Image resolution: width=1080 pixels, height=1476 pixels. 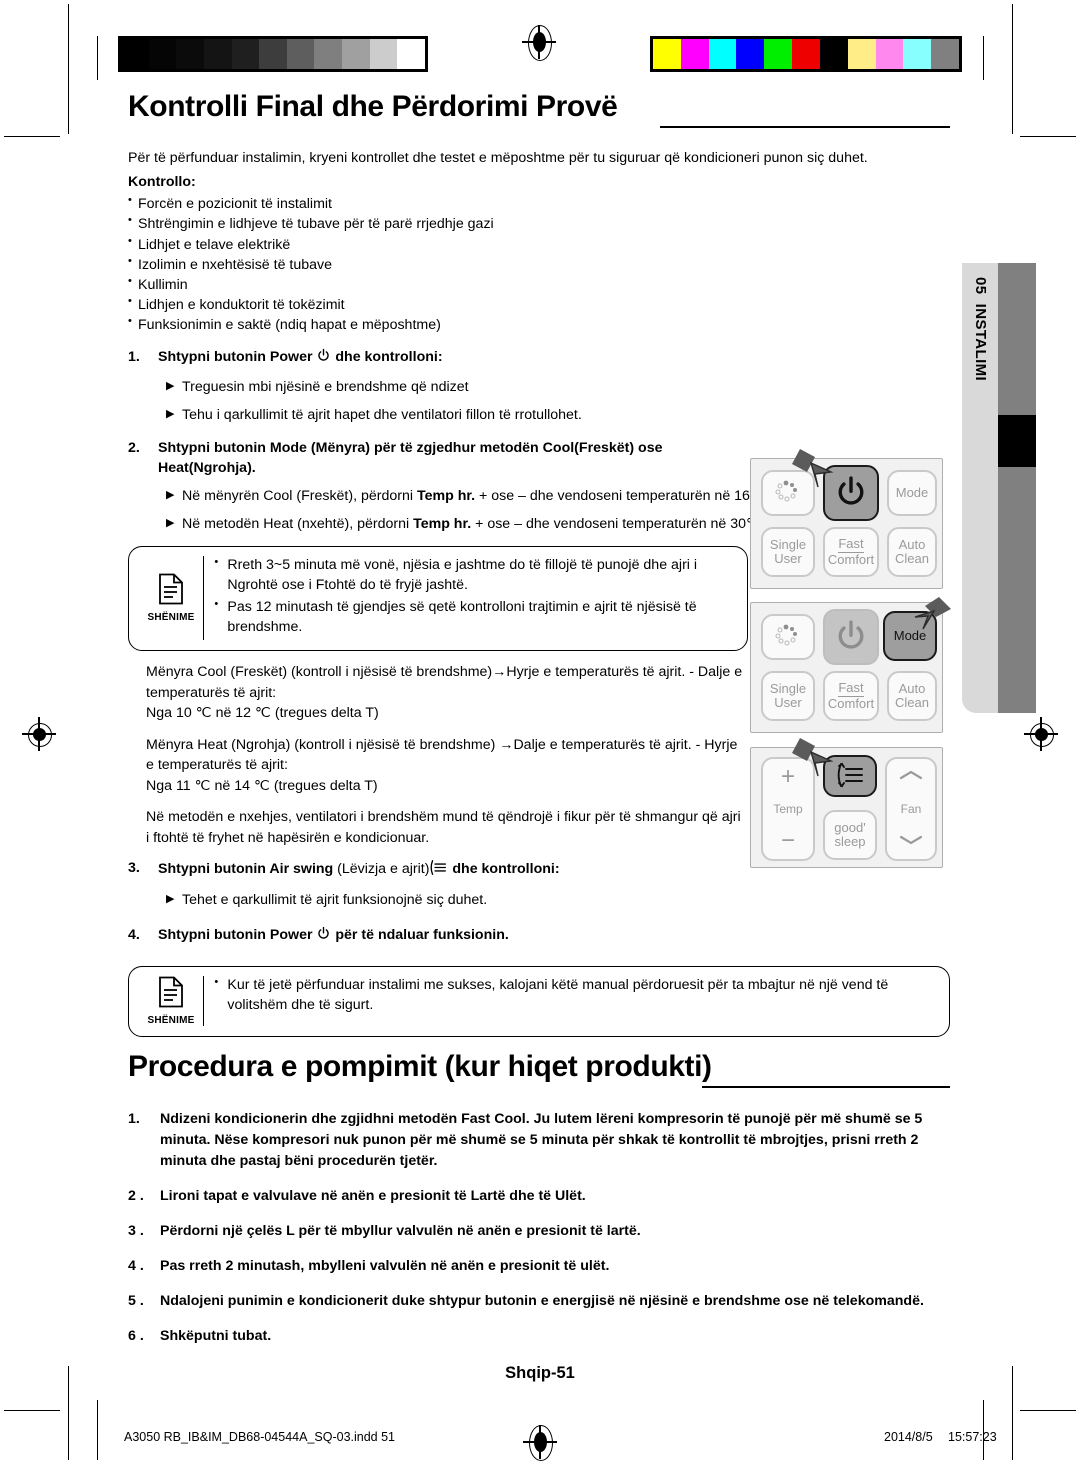 I want to click on auto-clean-label-line2: Clean, so click(x=912, y=558).